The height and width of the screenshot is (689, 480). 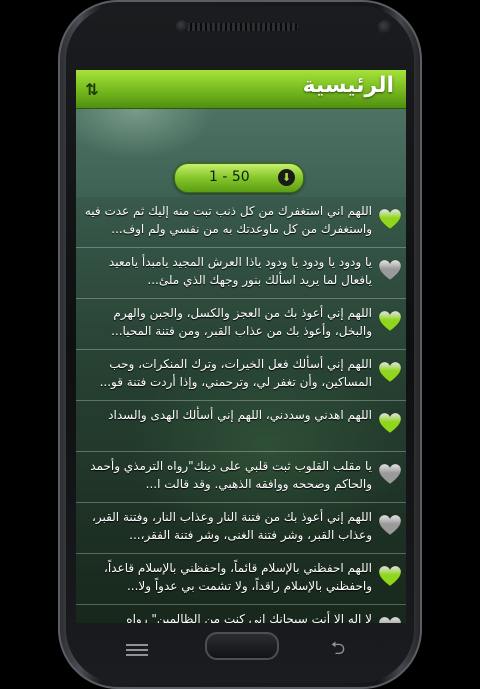 What do you see at coordinates (229, 177) in the screenshot?
I see `pagination-label: 1 - 50` at bounding box center [229, 177].